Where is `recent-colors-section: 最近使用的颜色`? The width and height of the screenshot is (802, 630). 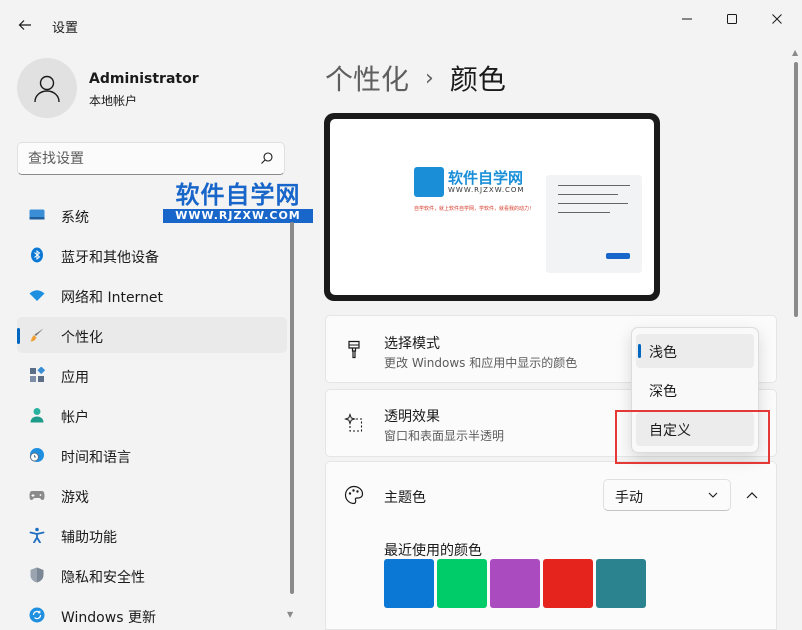 recent-colors-section: 最近使用的颜色 is located at coordinates (551, 579).